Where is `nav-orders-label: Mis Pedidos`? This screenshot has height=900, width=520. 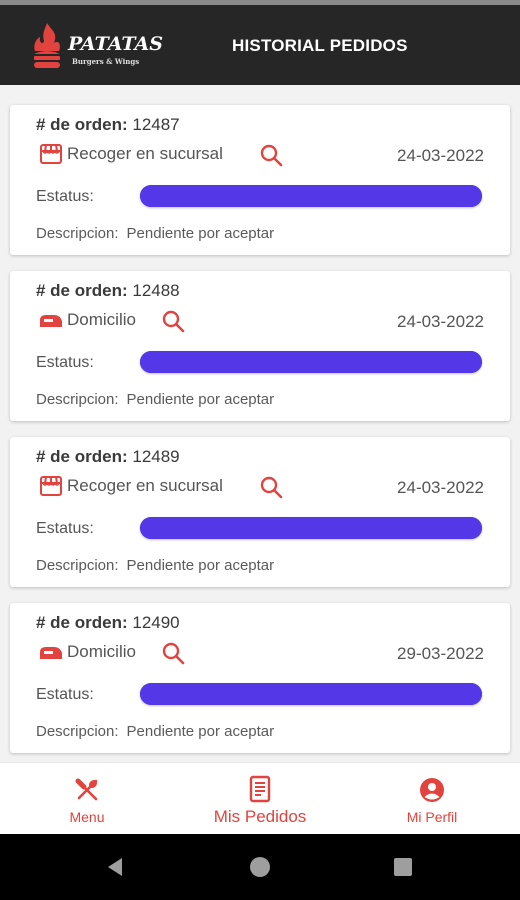 nav-orders-label: Mis Pedidos is located at coordinates (260, 816).